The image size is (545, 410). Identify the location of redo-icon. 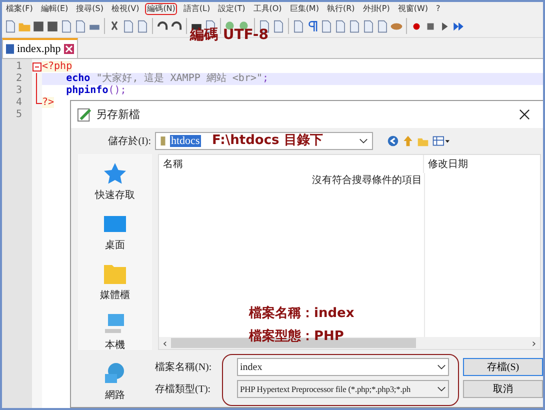
(176, 26).